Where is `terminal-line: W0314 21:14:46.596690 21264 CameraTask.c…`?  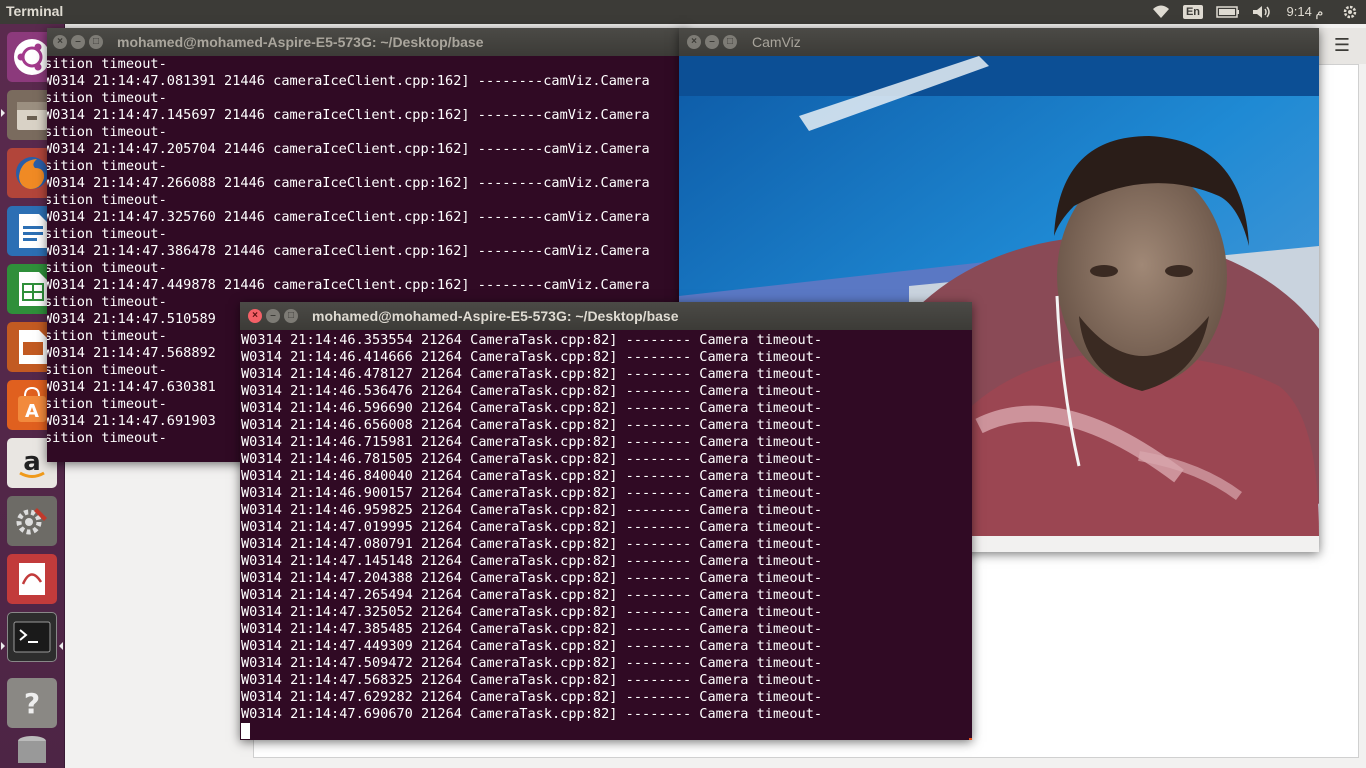 terminal-line: W0314 21:14:46.596690 21264 CameraTask.c… is located at coordinates (532, 408).